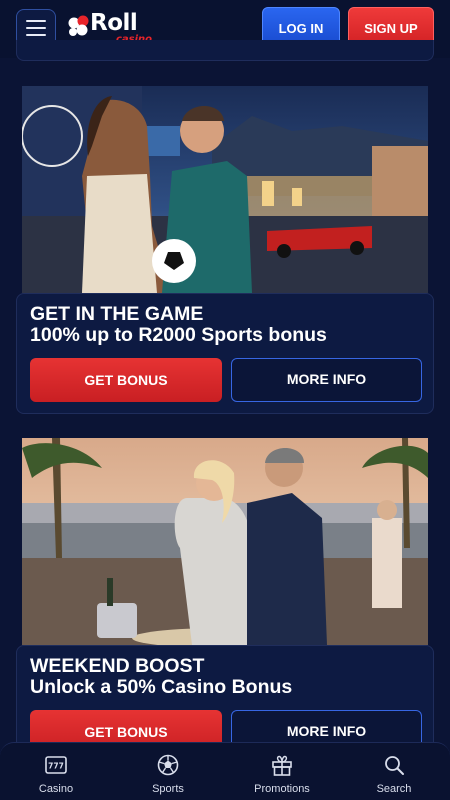 This screenshot has height=800, width=450. What do you see at coordinates (161, 687) in the screenshot?
I see `promo-subtitle: Unlock a 50% Casino Bonus` at bounding box center [161, 687].